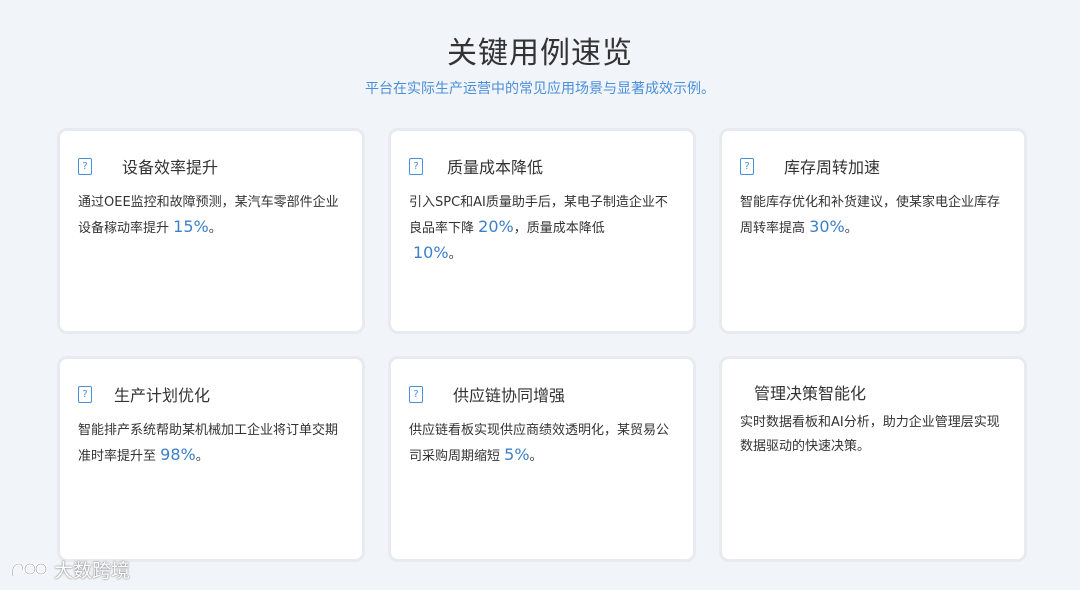 The height and width of the screenshot is (590, 1080). Describe the element at coordinates (29, 569) in the screenshot. I see `brand-logo-icon` at that location.